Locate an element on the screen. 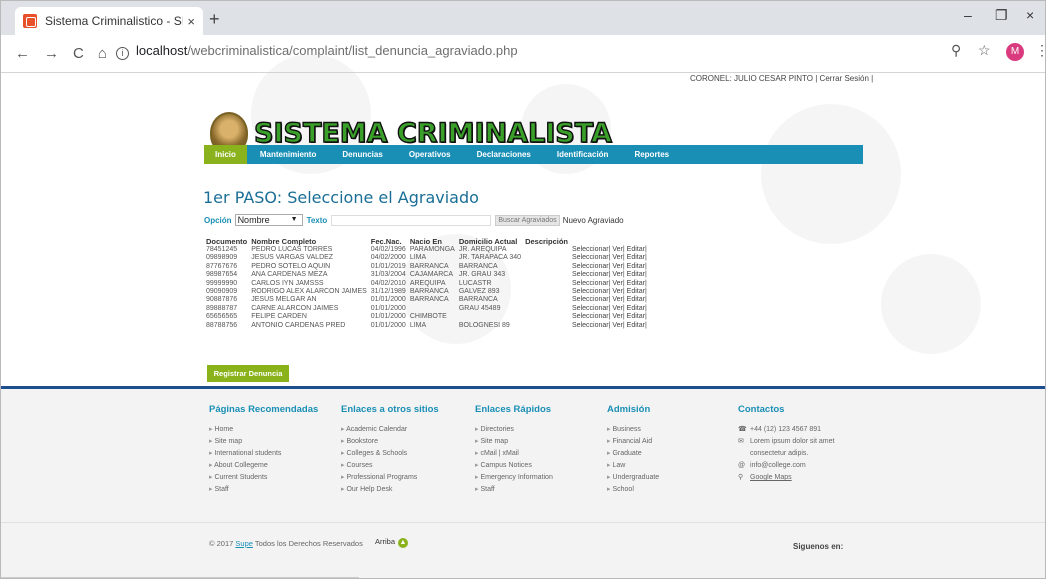  zoom-icon: ⚲ is located at coordinates (956, 50).